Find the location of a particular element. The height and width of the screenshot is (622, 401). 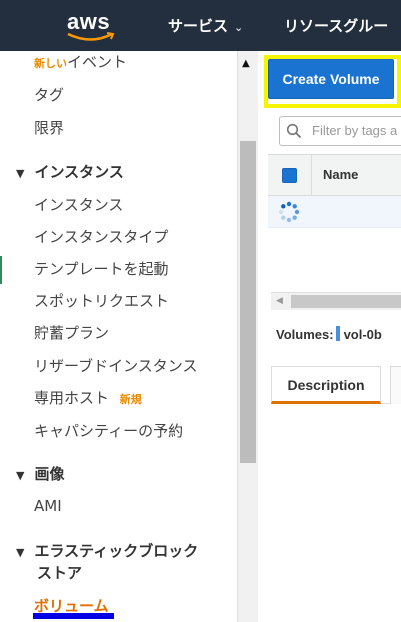

volume-marker is located at coordinates (337, 333).